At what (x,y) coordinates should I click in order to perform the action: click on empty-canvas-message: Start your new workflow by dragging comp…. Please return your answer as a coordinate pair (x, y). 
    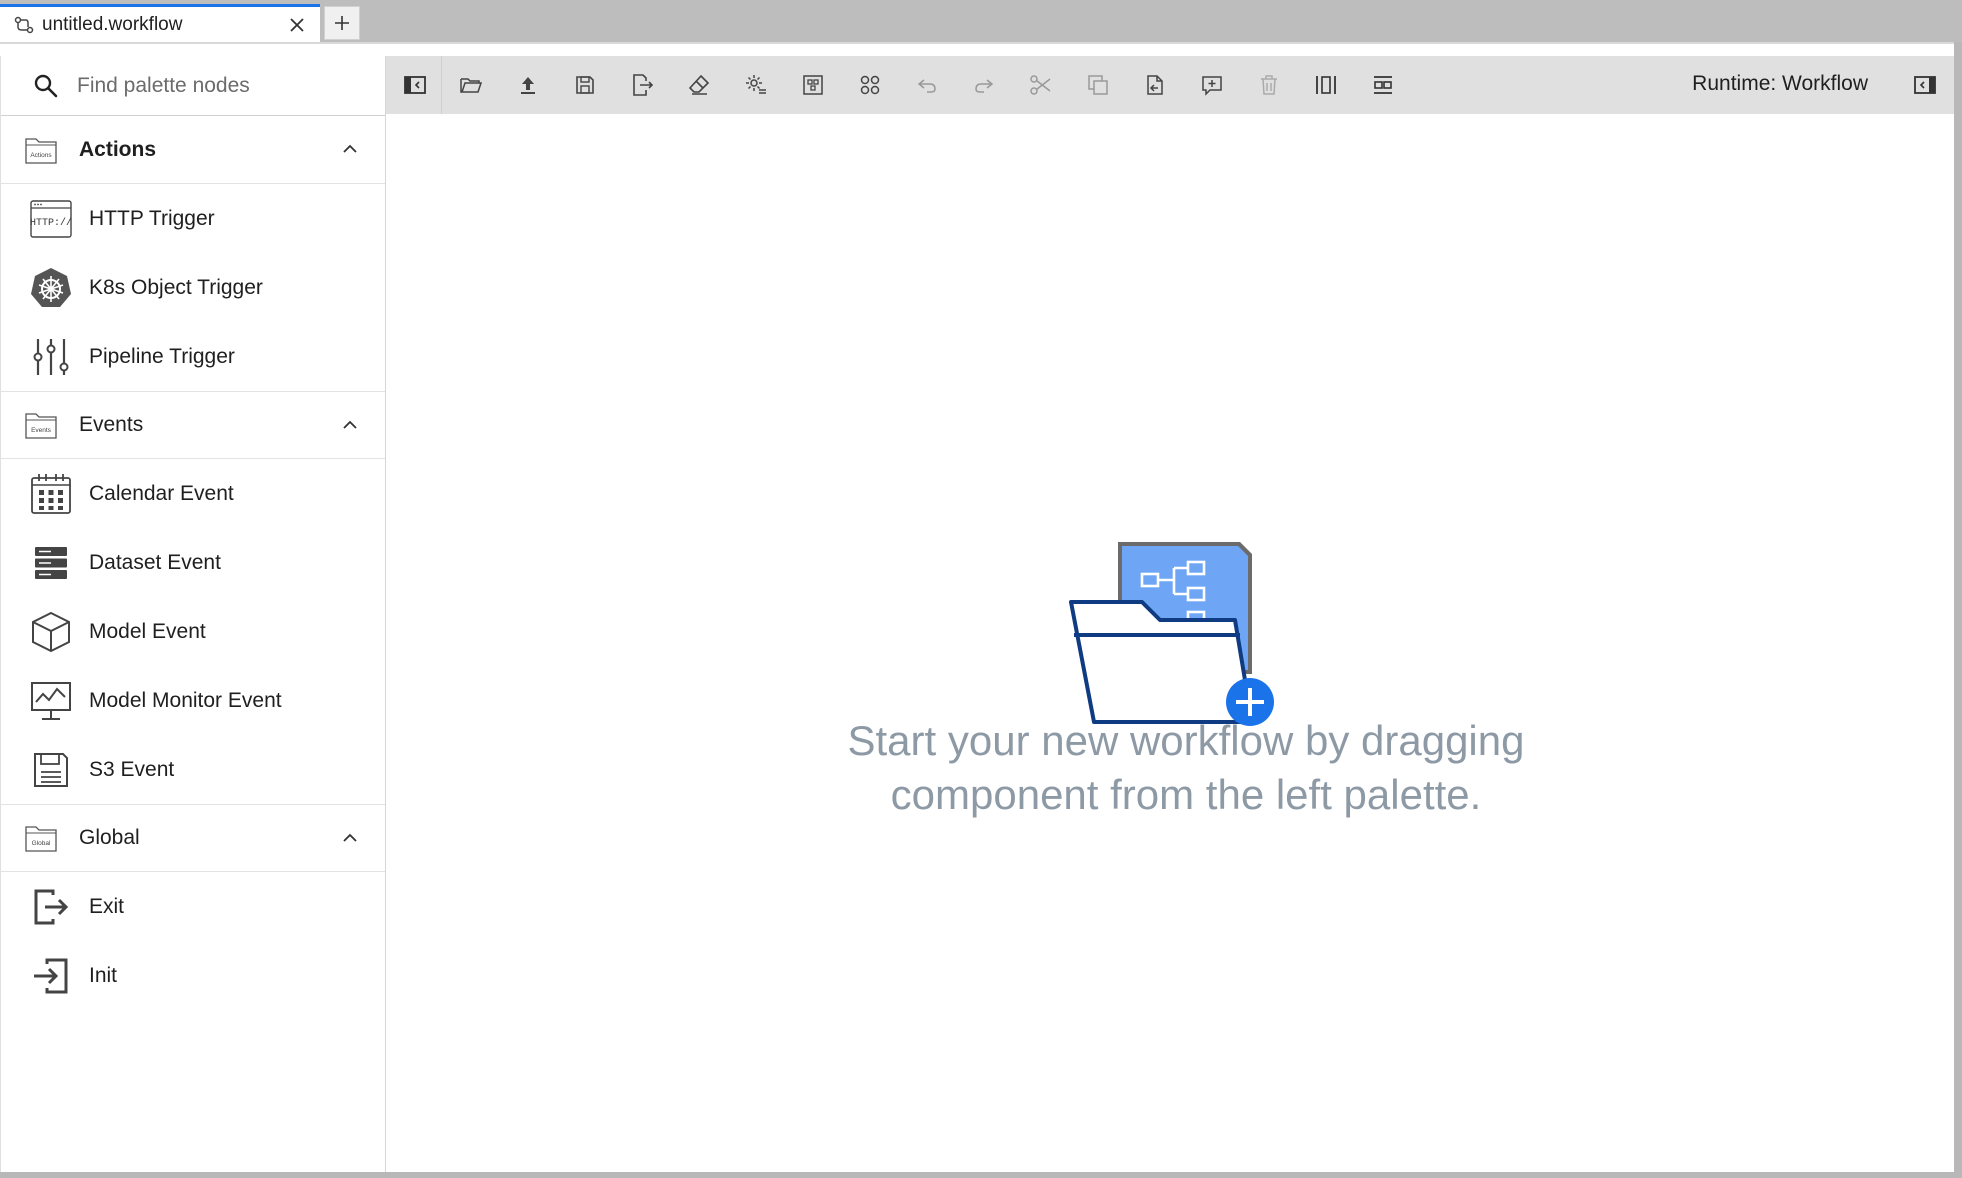
    Looking at the image, I should click on (1186, 768).